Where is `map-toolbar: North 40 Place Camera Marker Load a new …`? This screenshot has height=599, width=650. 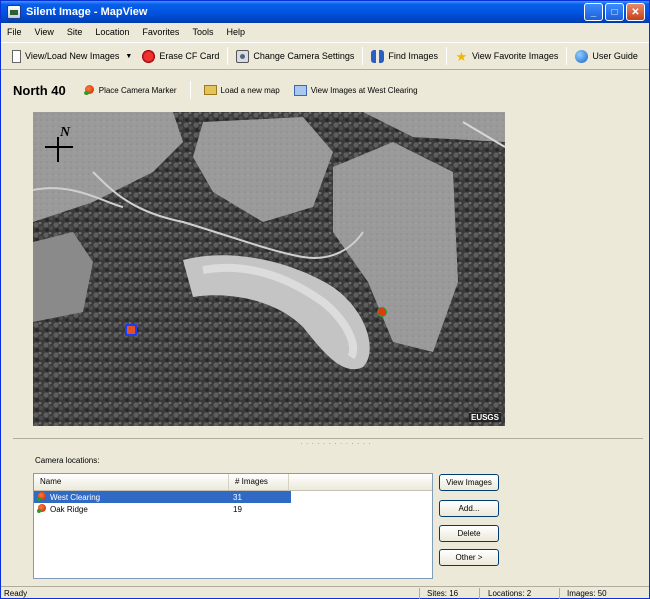 map-toolbar: North 40 Place Camera Marker Load a new … is located at coordinates (325, 90).